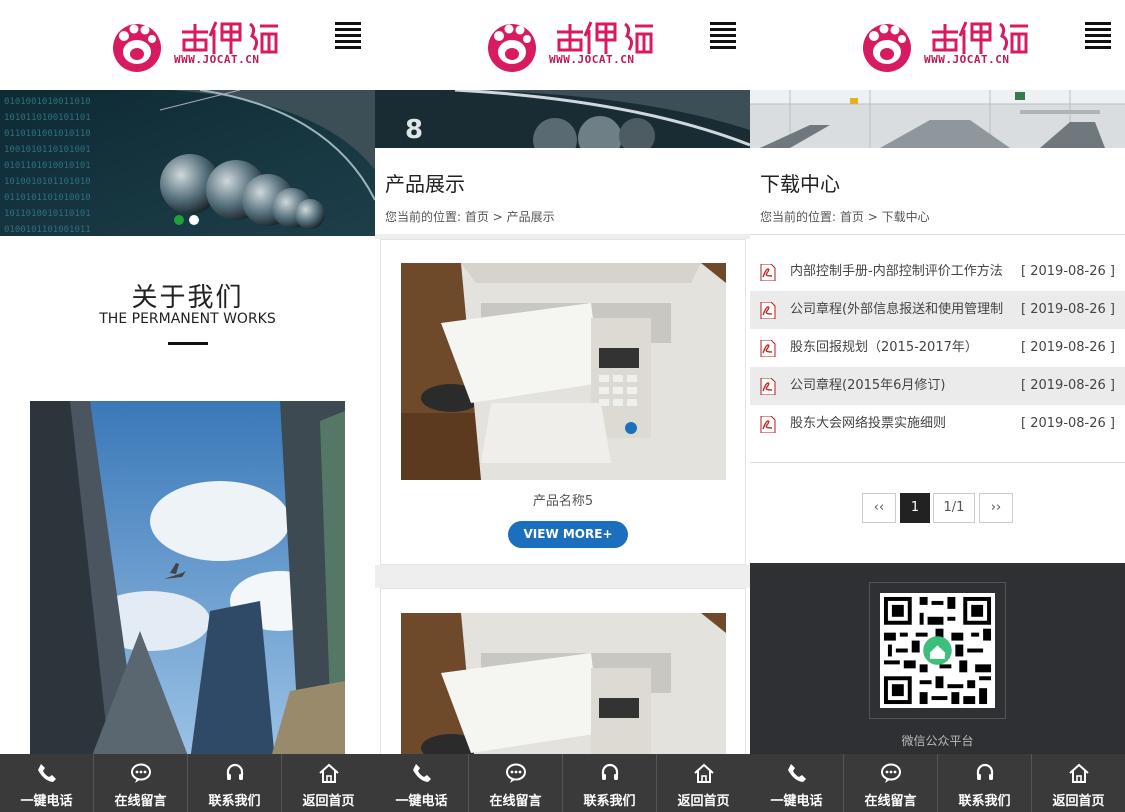 The image size is (1125, 812). I want to click on download-name: 股东大会网络投票实施细则, so click(905, 424).